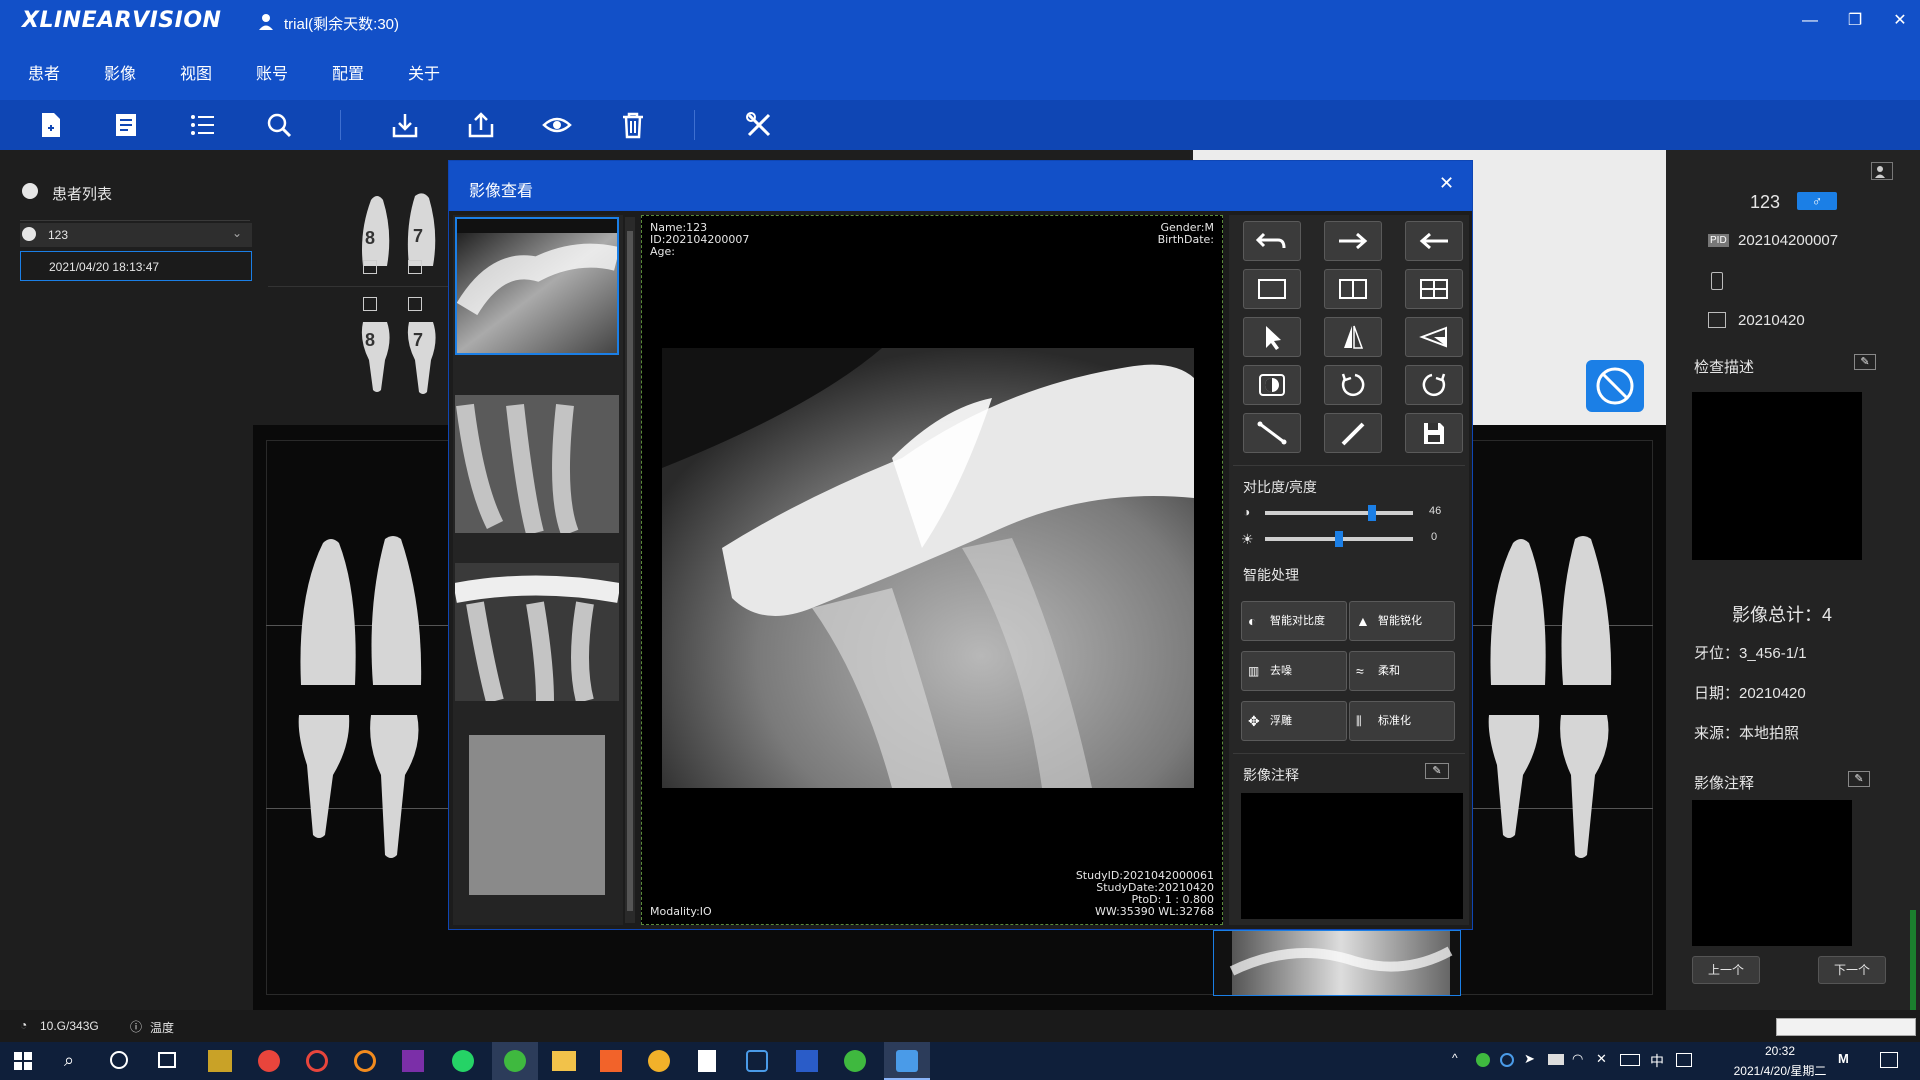  Describe the element at coordinates (928, 568) in the screenshot. I see `xray-image` at that location.